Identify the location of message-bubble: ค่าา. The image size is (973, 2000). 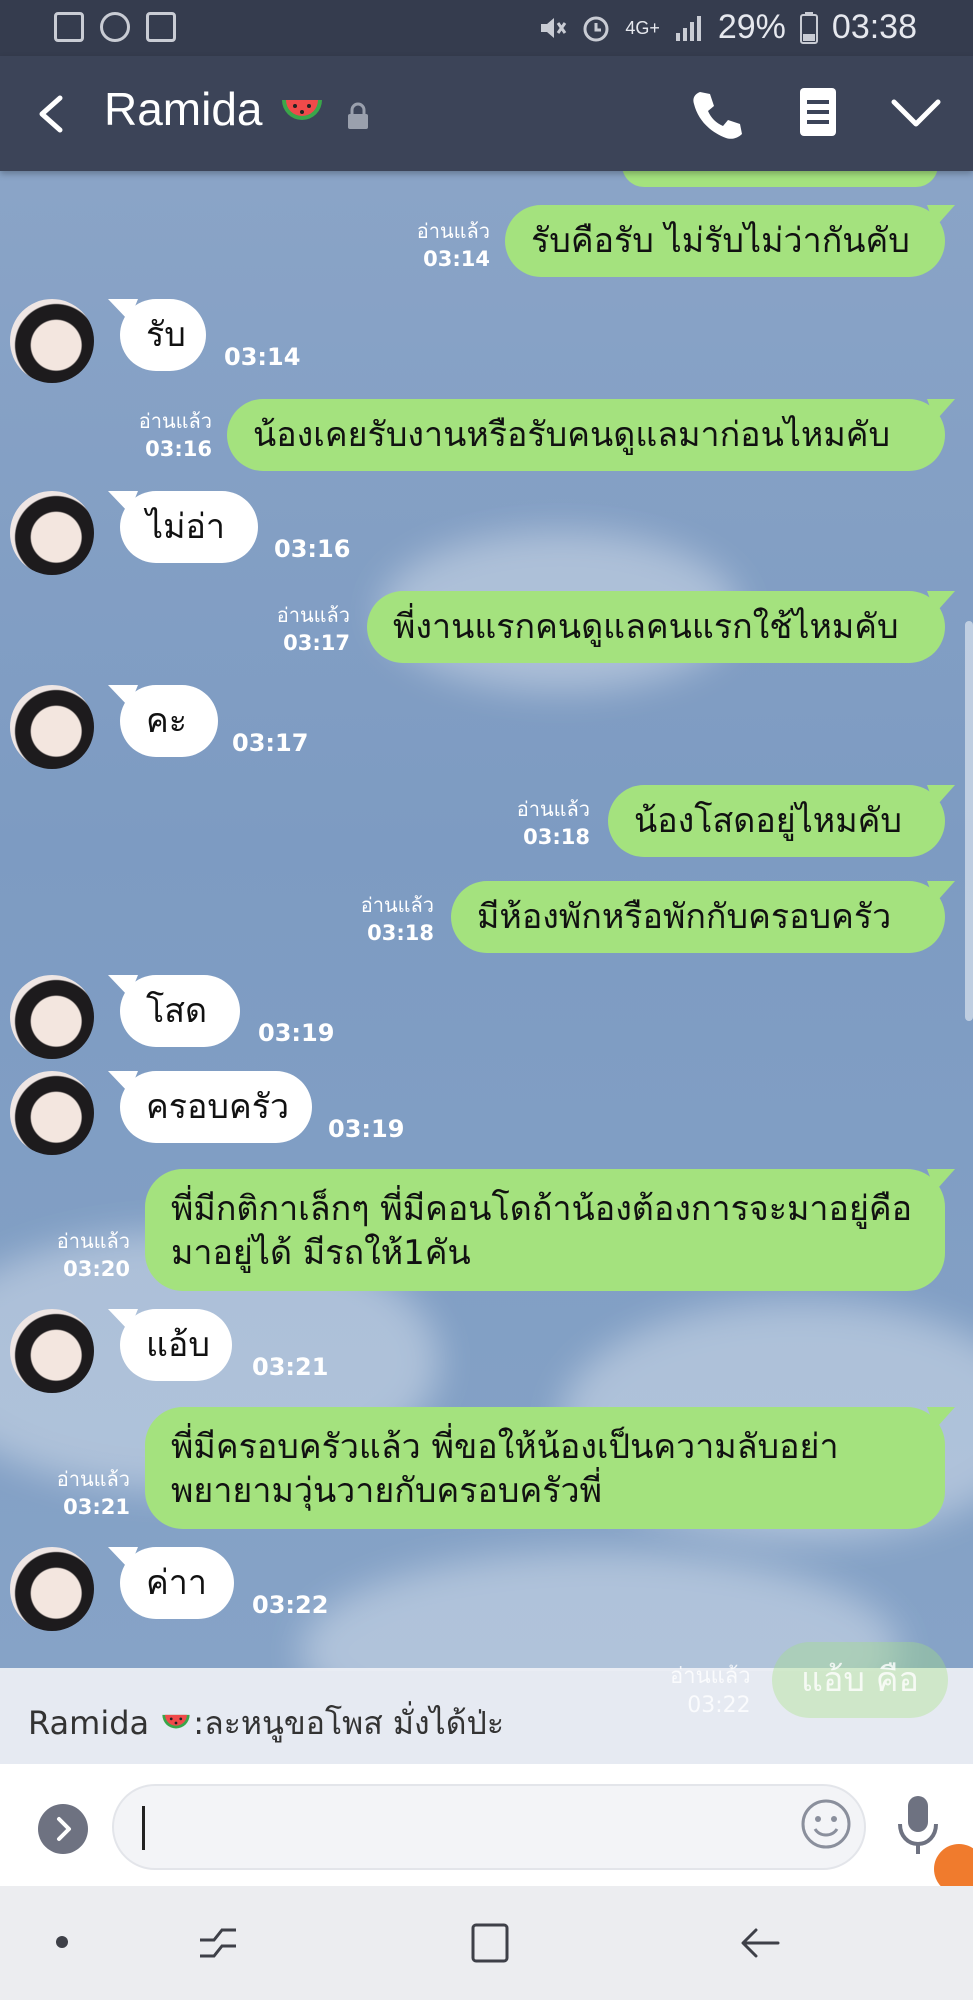
(177, 1583).